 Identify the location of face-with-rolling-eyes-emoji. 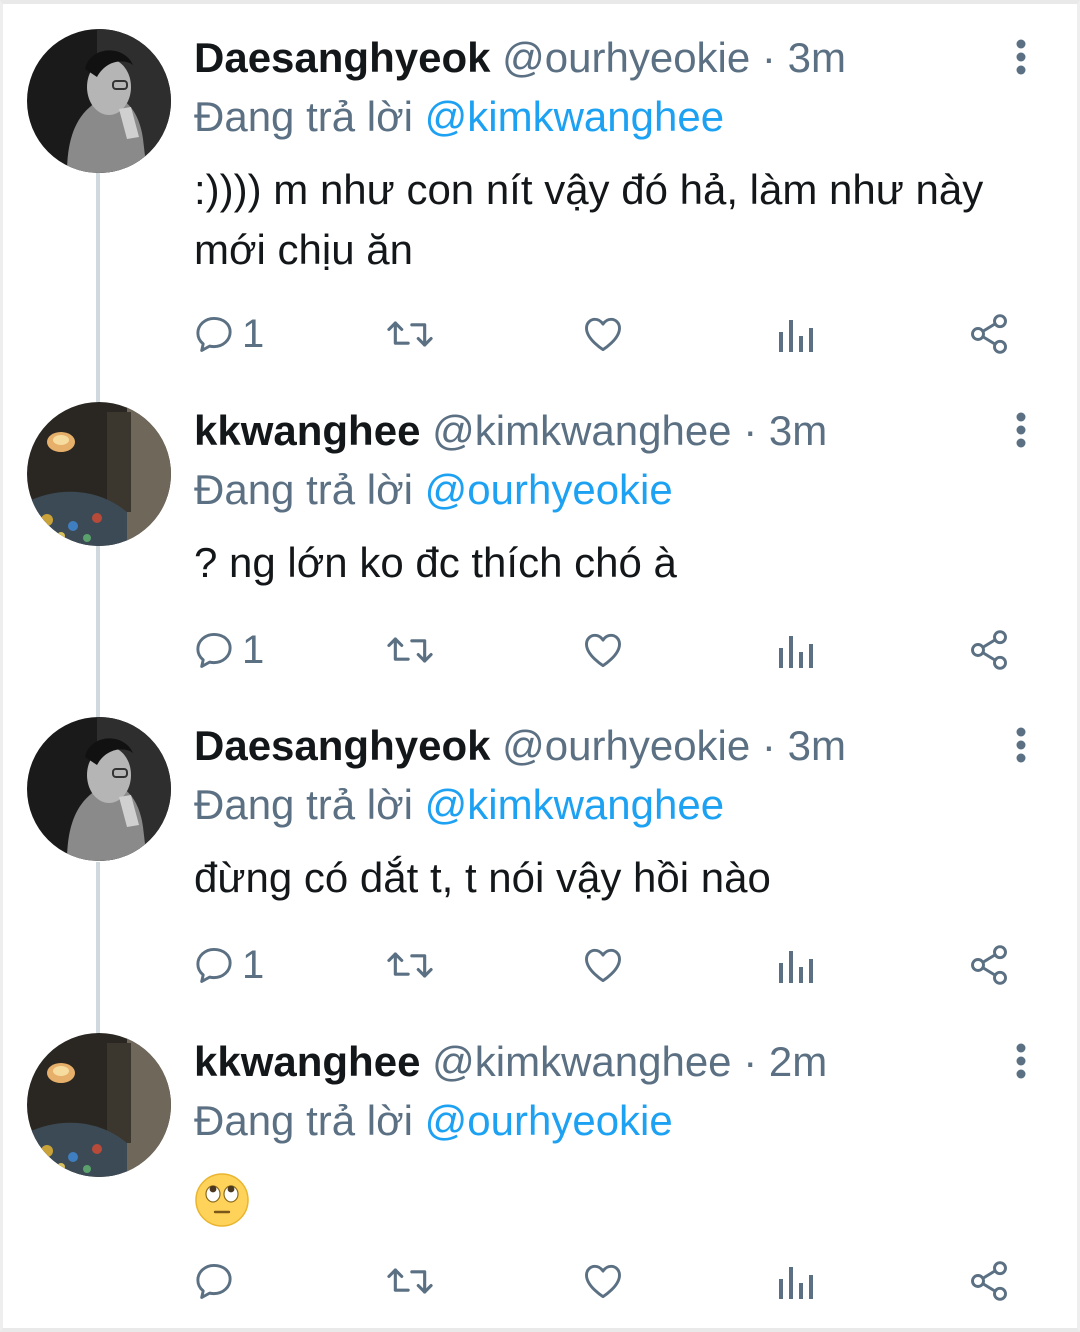
(222, 1200).